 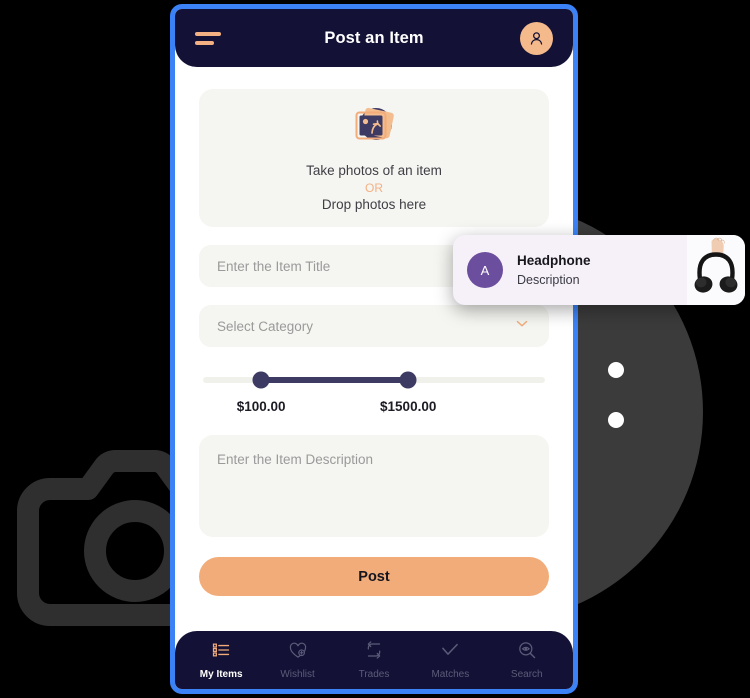 I want to click on slider-selected-range, so click(x=335, y=380).